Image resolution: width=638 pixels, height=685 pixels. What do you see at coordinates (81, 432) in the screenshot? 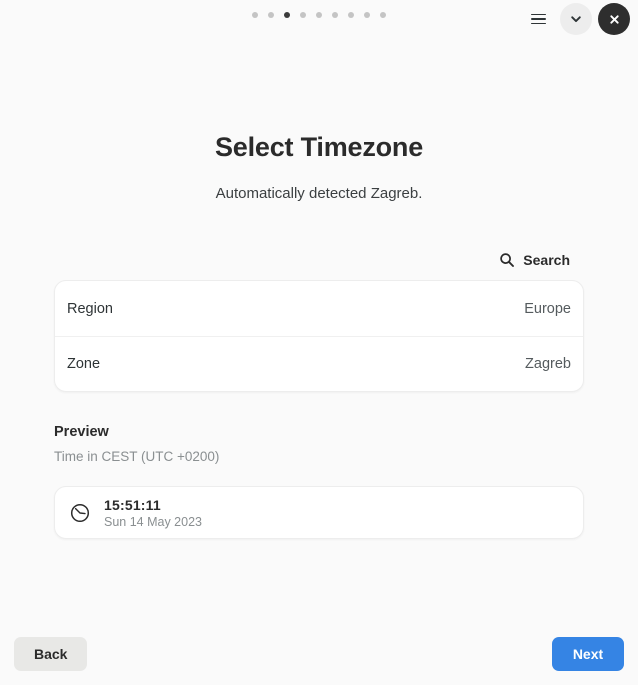
I see `preview-heading: Preview` at bounding box center [81, 432].